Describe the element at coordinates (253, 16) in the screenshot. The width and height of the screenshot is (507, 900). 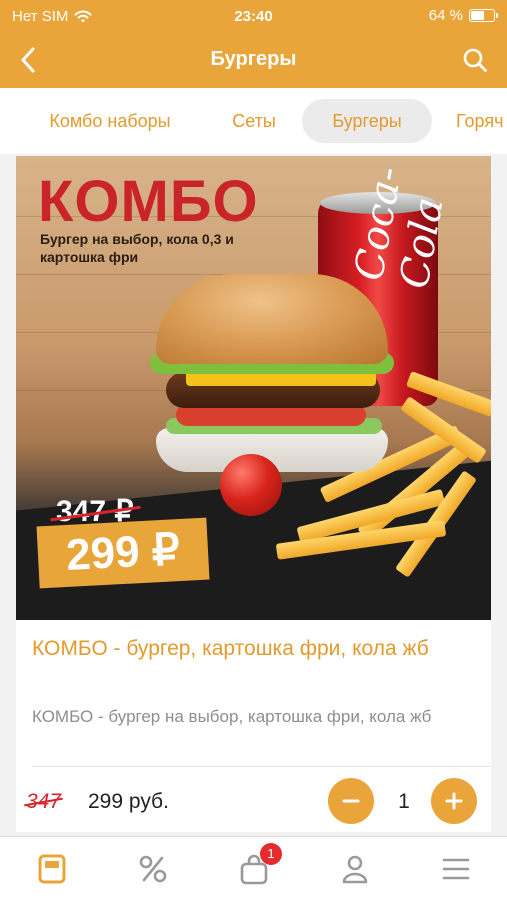
I see `status-bar: Нет SIM 23:40 64 %` at that location.